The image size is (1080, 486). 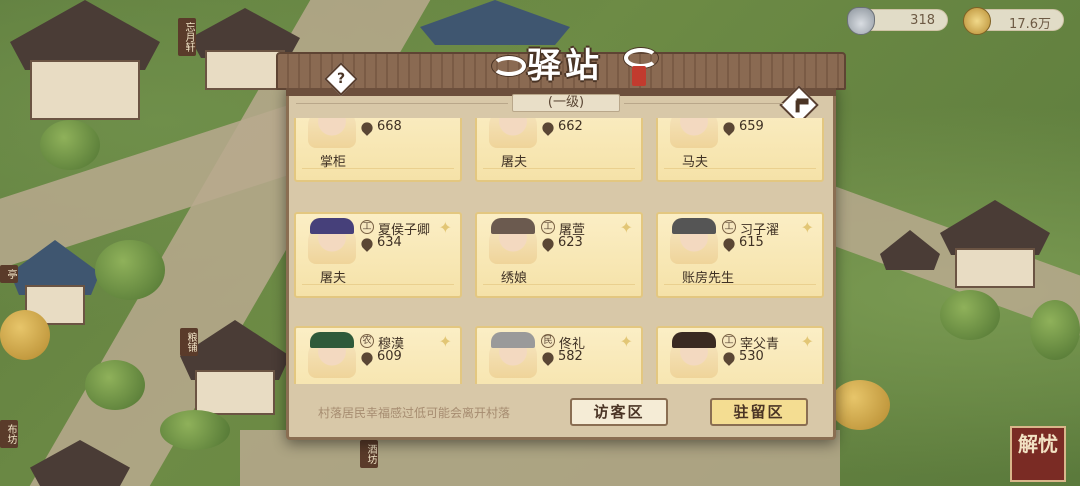 What do you see at coordinates (751, 356) in the screenshot?
I see `resident-score: 530` at bounding box center [751, 356].